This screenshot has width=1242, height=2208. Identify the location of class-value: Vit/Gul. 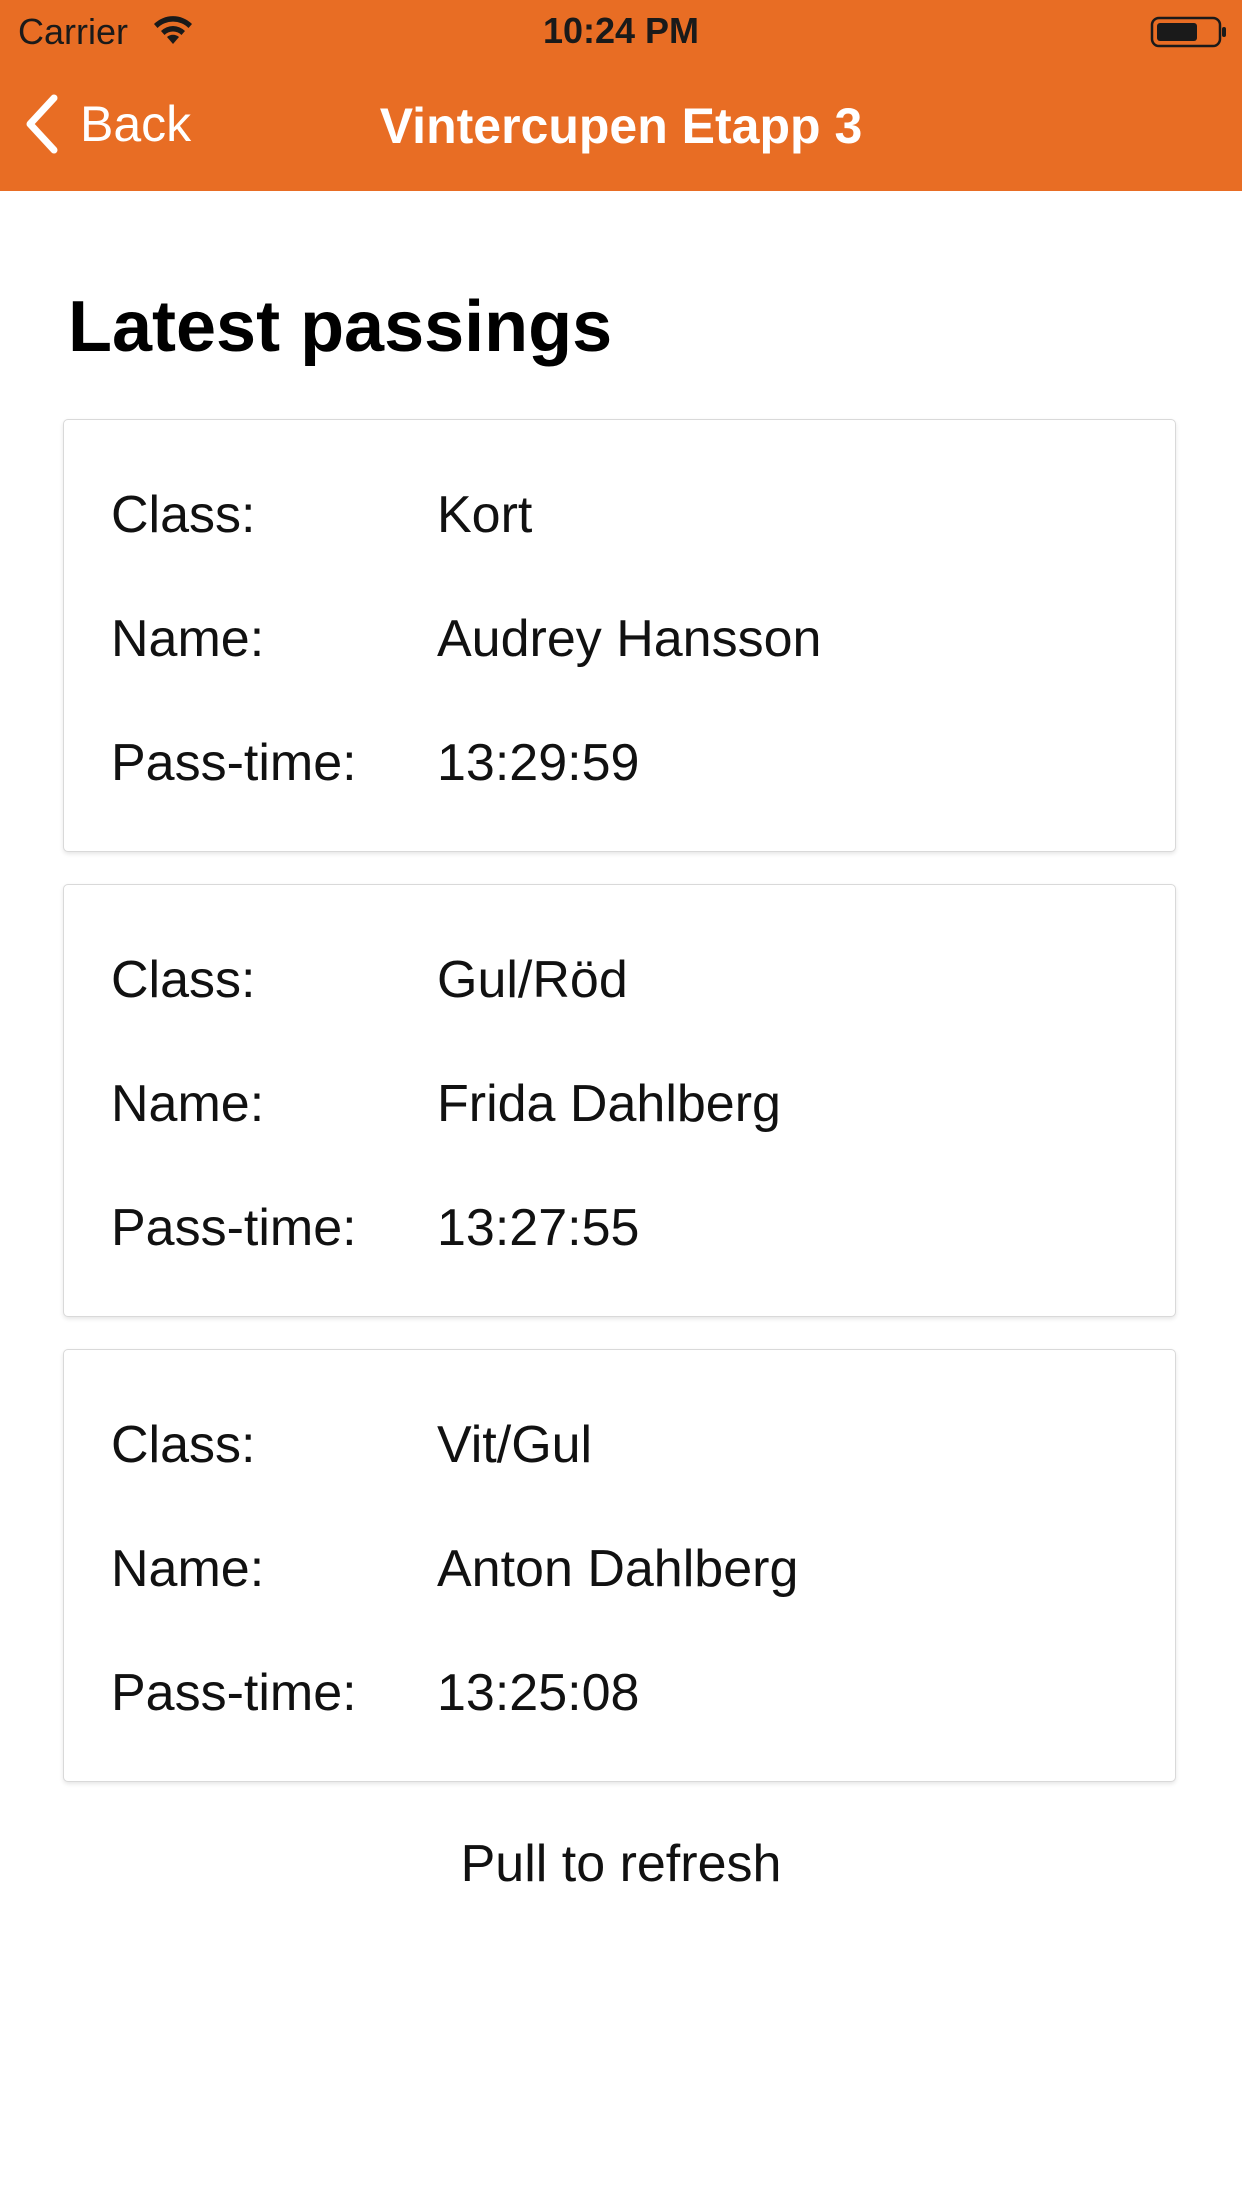
(515, 1445).